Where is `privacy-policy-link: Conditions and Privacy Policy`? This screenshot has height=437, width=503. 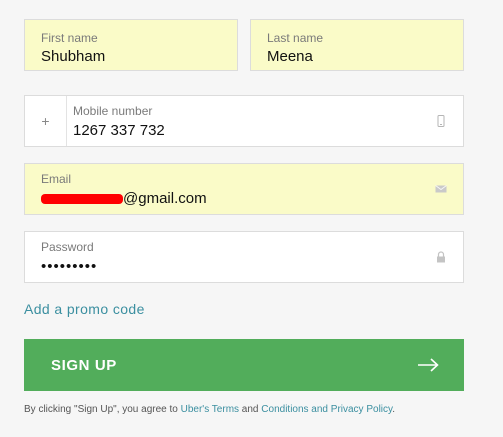 privacy-policy-link: Conditions and Privacy Policy is located at coordinates (326, 409).